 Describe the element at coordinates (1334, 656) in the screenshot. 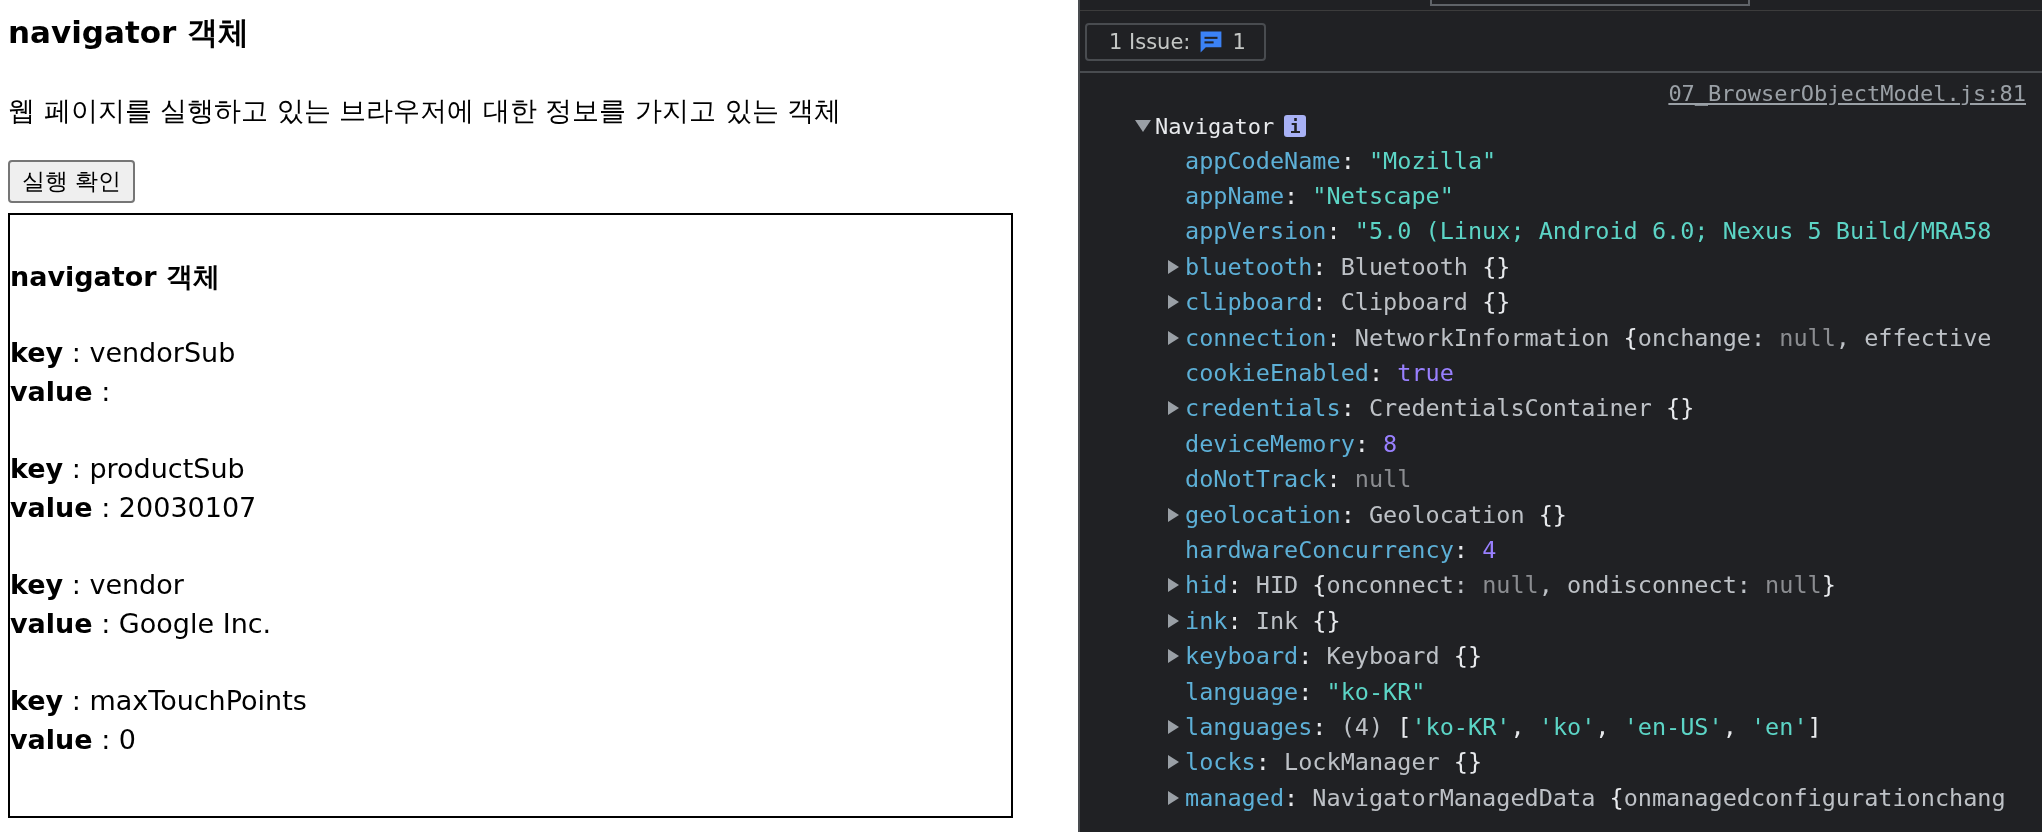

I see `property-text: keyboard: Keyboard {}` at that location.